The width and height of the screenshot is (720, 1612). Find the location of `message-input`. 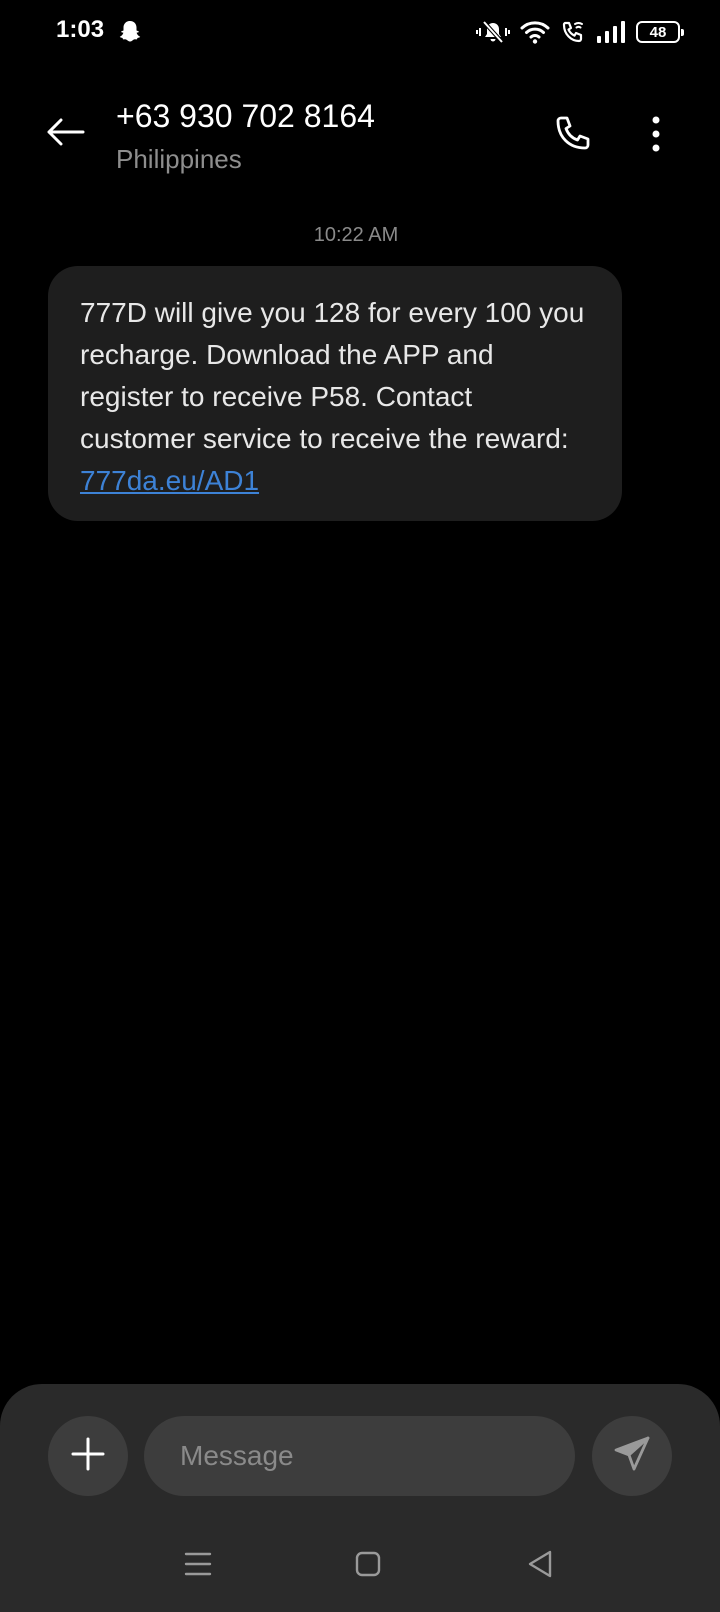

message-input is located at coordinates (359, 1456).